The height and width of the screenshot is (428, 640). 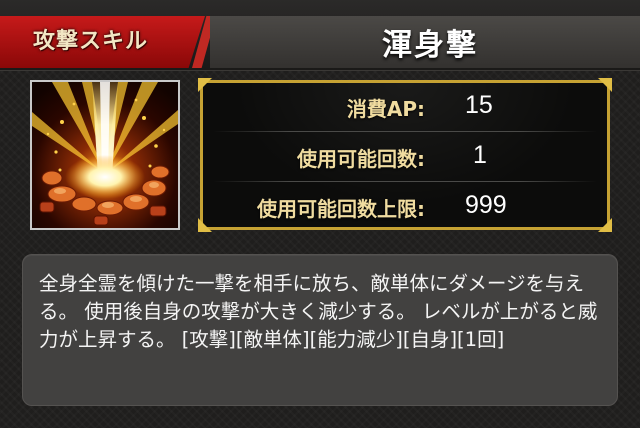 What do you see at coordinates (479, 105) in the screenshot?
I see `stat-value: 15` at bounding box center [479, 105].